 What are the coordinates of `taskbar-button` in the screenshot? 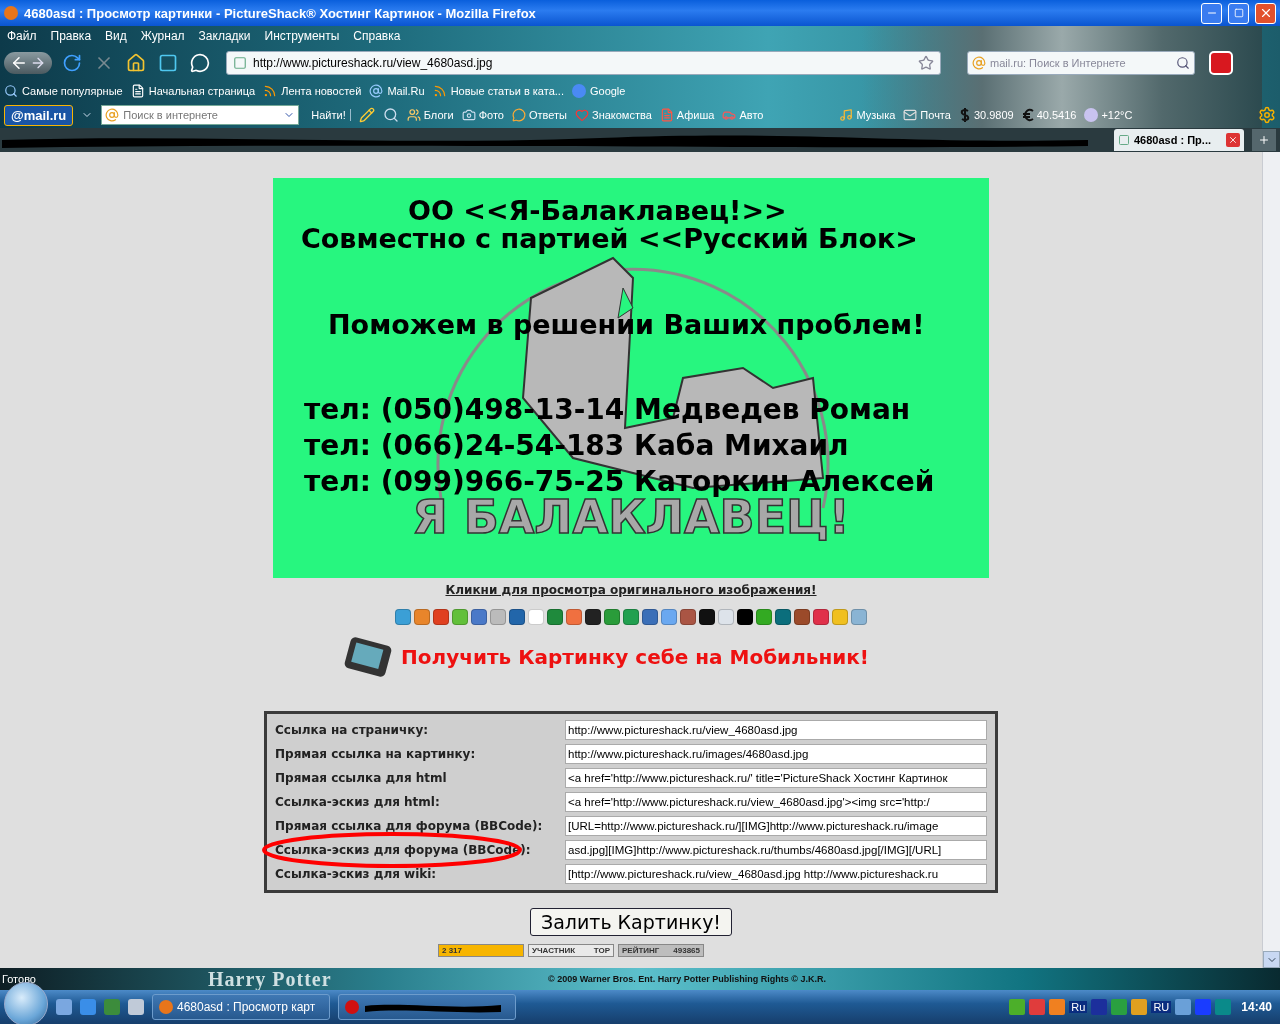 It's located at (427, 1007).